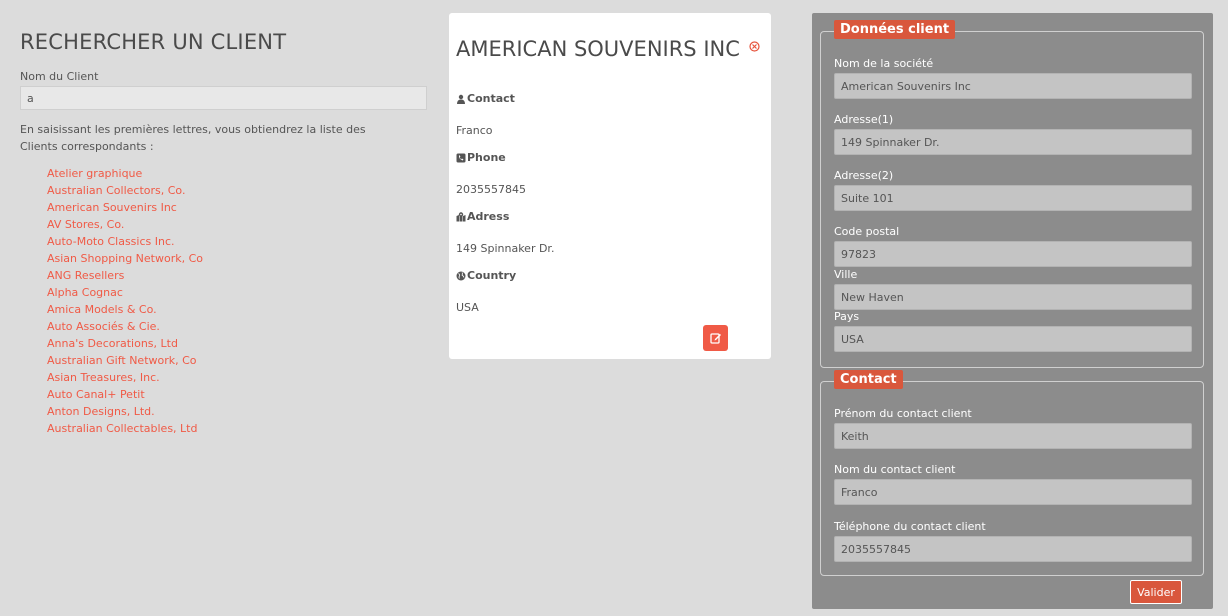 The height and width of the screenshot is (616, 1228). I want to click on client-result-item: Auto Canal+ Petit, so click(238, 394).